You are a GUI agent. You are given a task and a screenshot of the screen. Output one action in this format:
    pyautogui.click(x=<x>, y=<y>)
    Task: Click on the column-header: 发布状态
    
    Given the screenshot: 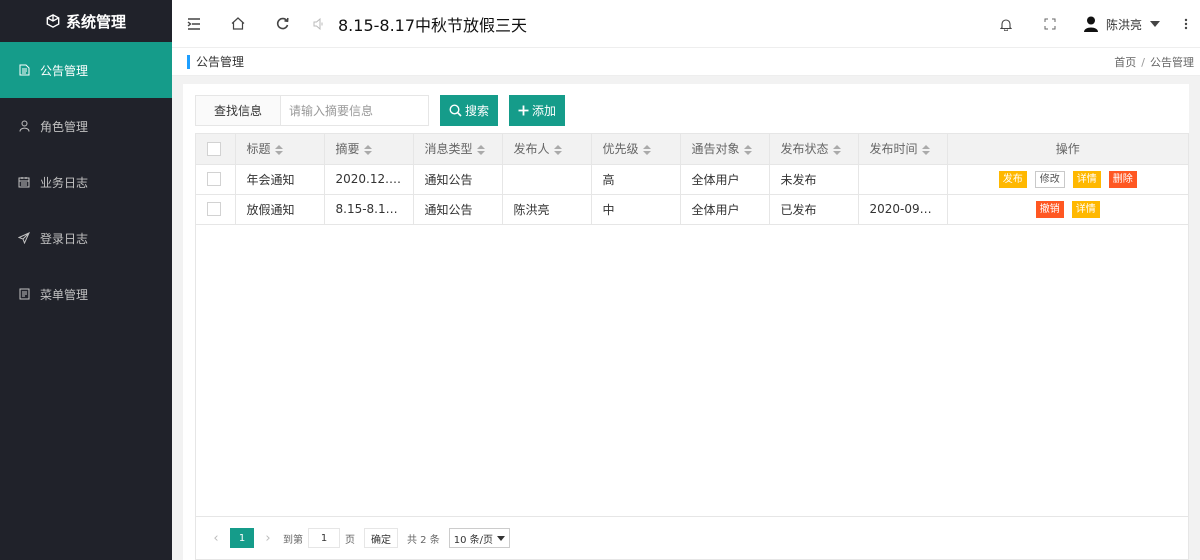 What is the action you would take?
    pyautogui.click(x=814, y=149)
    